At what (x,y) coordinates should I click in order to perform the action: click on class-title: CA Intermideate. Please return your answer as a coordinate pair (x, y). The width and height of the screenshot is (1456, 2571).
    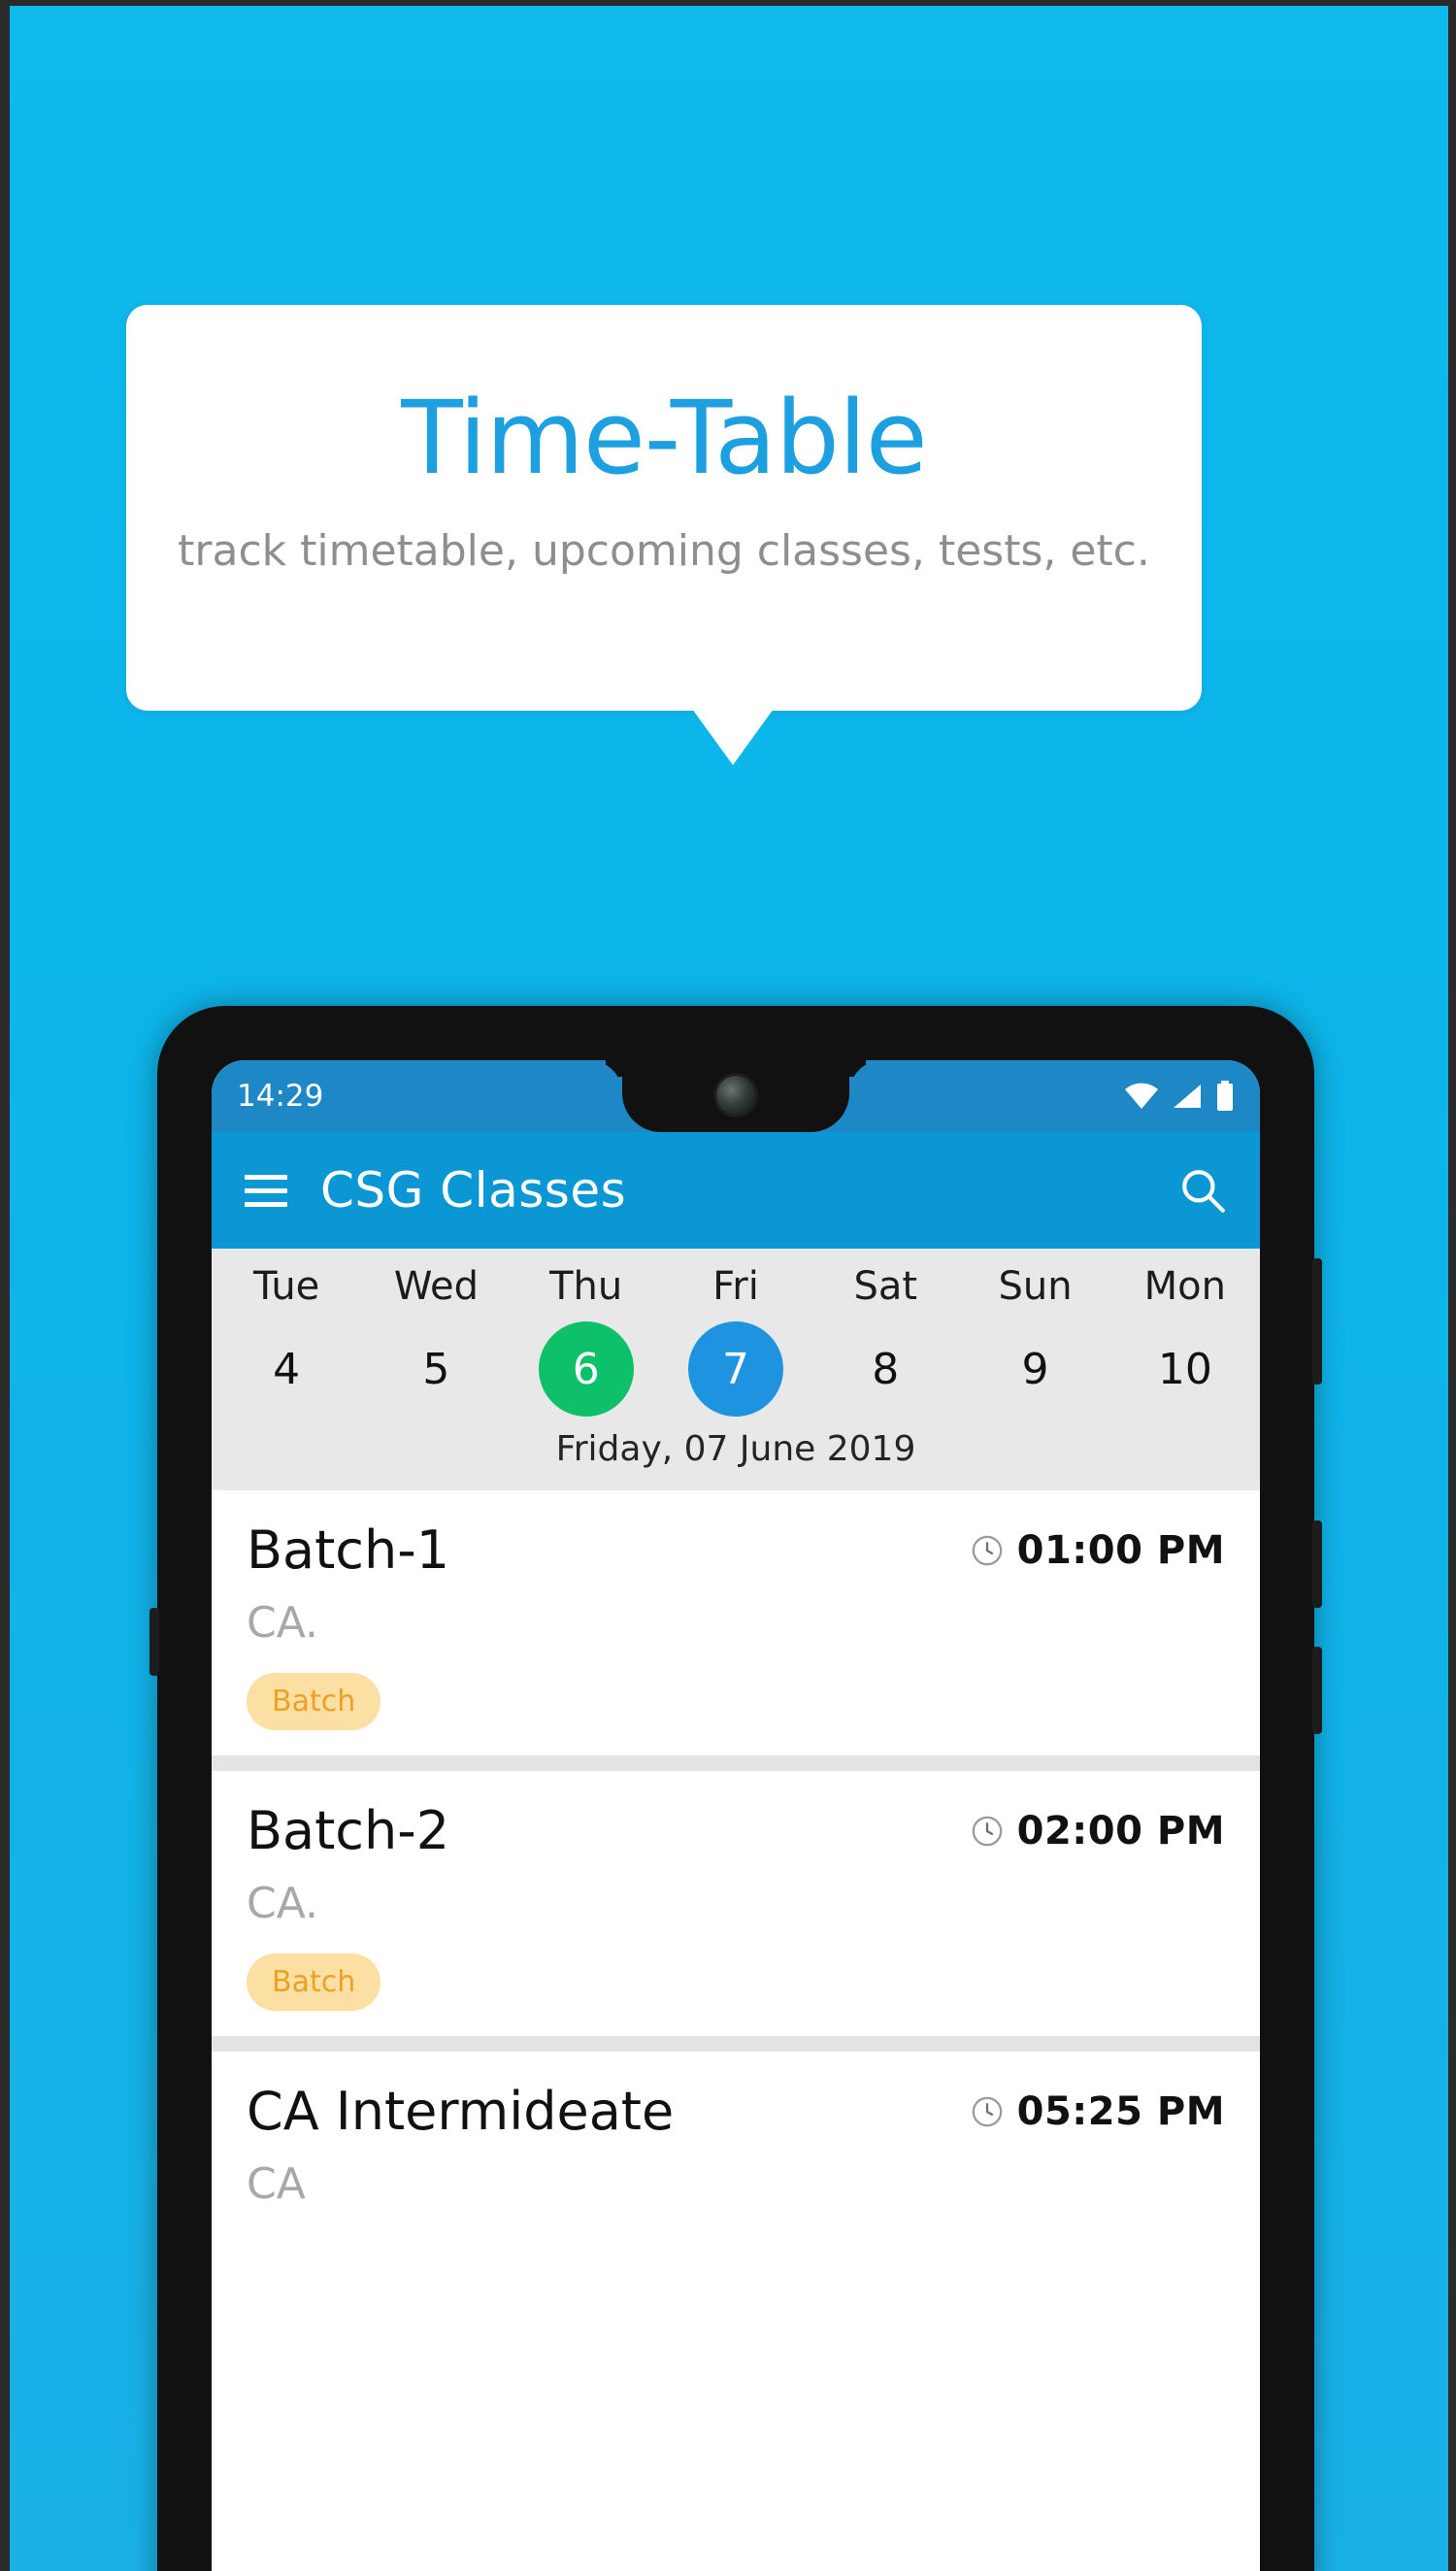
    Looking at the image, I should click on (461, 2111).